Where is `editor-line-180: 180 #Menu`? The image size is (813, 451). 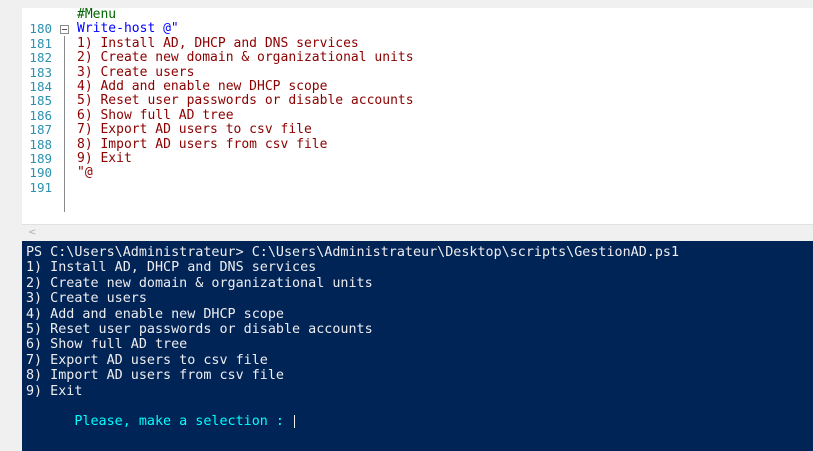
editor-line-180: 180 #Menu is located at coordinates (417, 22).